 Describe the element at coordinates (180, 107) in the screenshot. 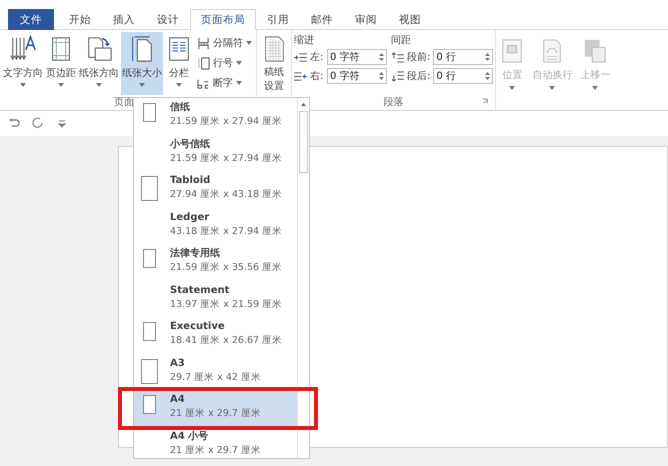

I see `paper-name: 信纸` at that location.